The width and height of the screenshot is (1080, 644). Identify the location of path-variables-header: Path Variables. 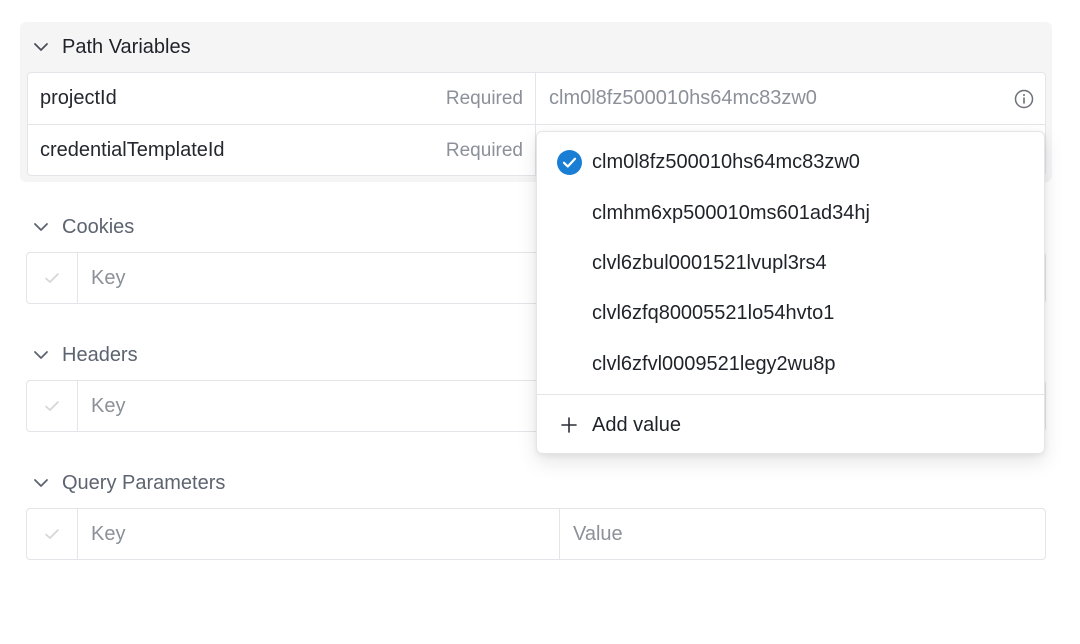
(537, 47).